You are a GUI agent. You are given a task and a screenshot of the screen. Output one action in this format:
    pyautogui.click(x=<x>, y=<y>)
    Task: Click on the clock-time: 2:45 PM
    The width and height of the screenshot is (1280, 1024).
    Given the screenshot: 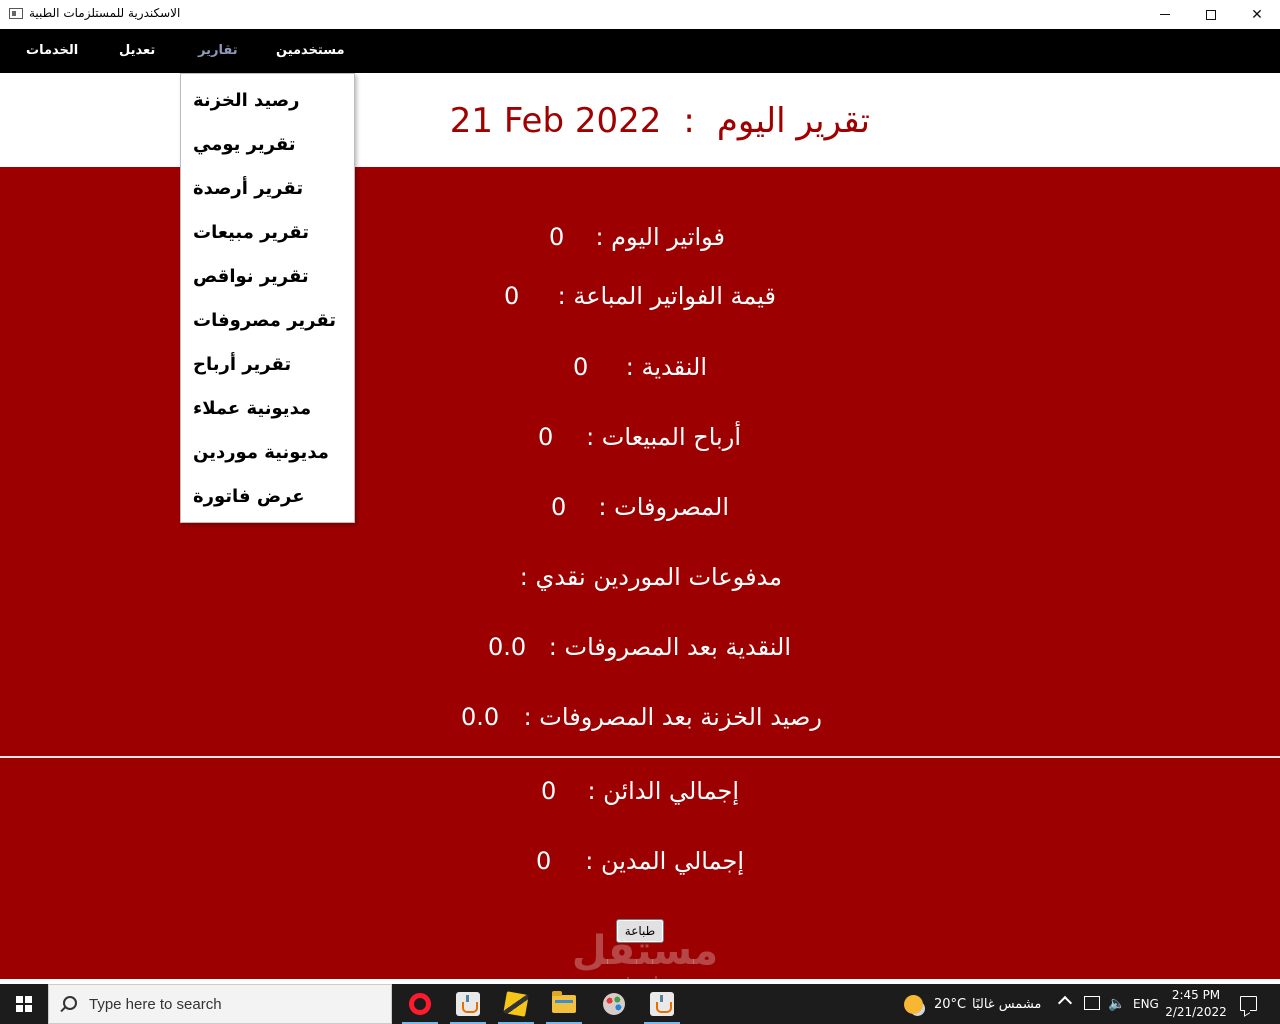 What is the action you would take?
    pyautogui.click(x=1196, y=995)
    